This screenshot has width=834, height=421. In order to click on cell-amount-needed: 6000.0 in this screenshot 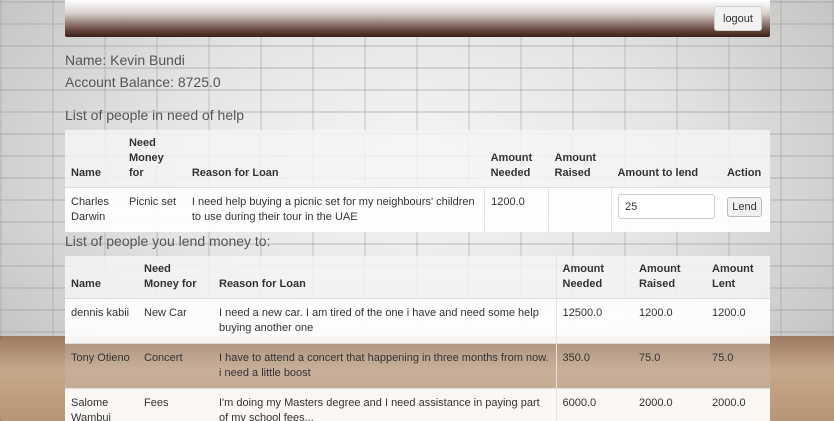, I will do `click(594, 404)`.